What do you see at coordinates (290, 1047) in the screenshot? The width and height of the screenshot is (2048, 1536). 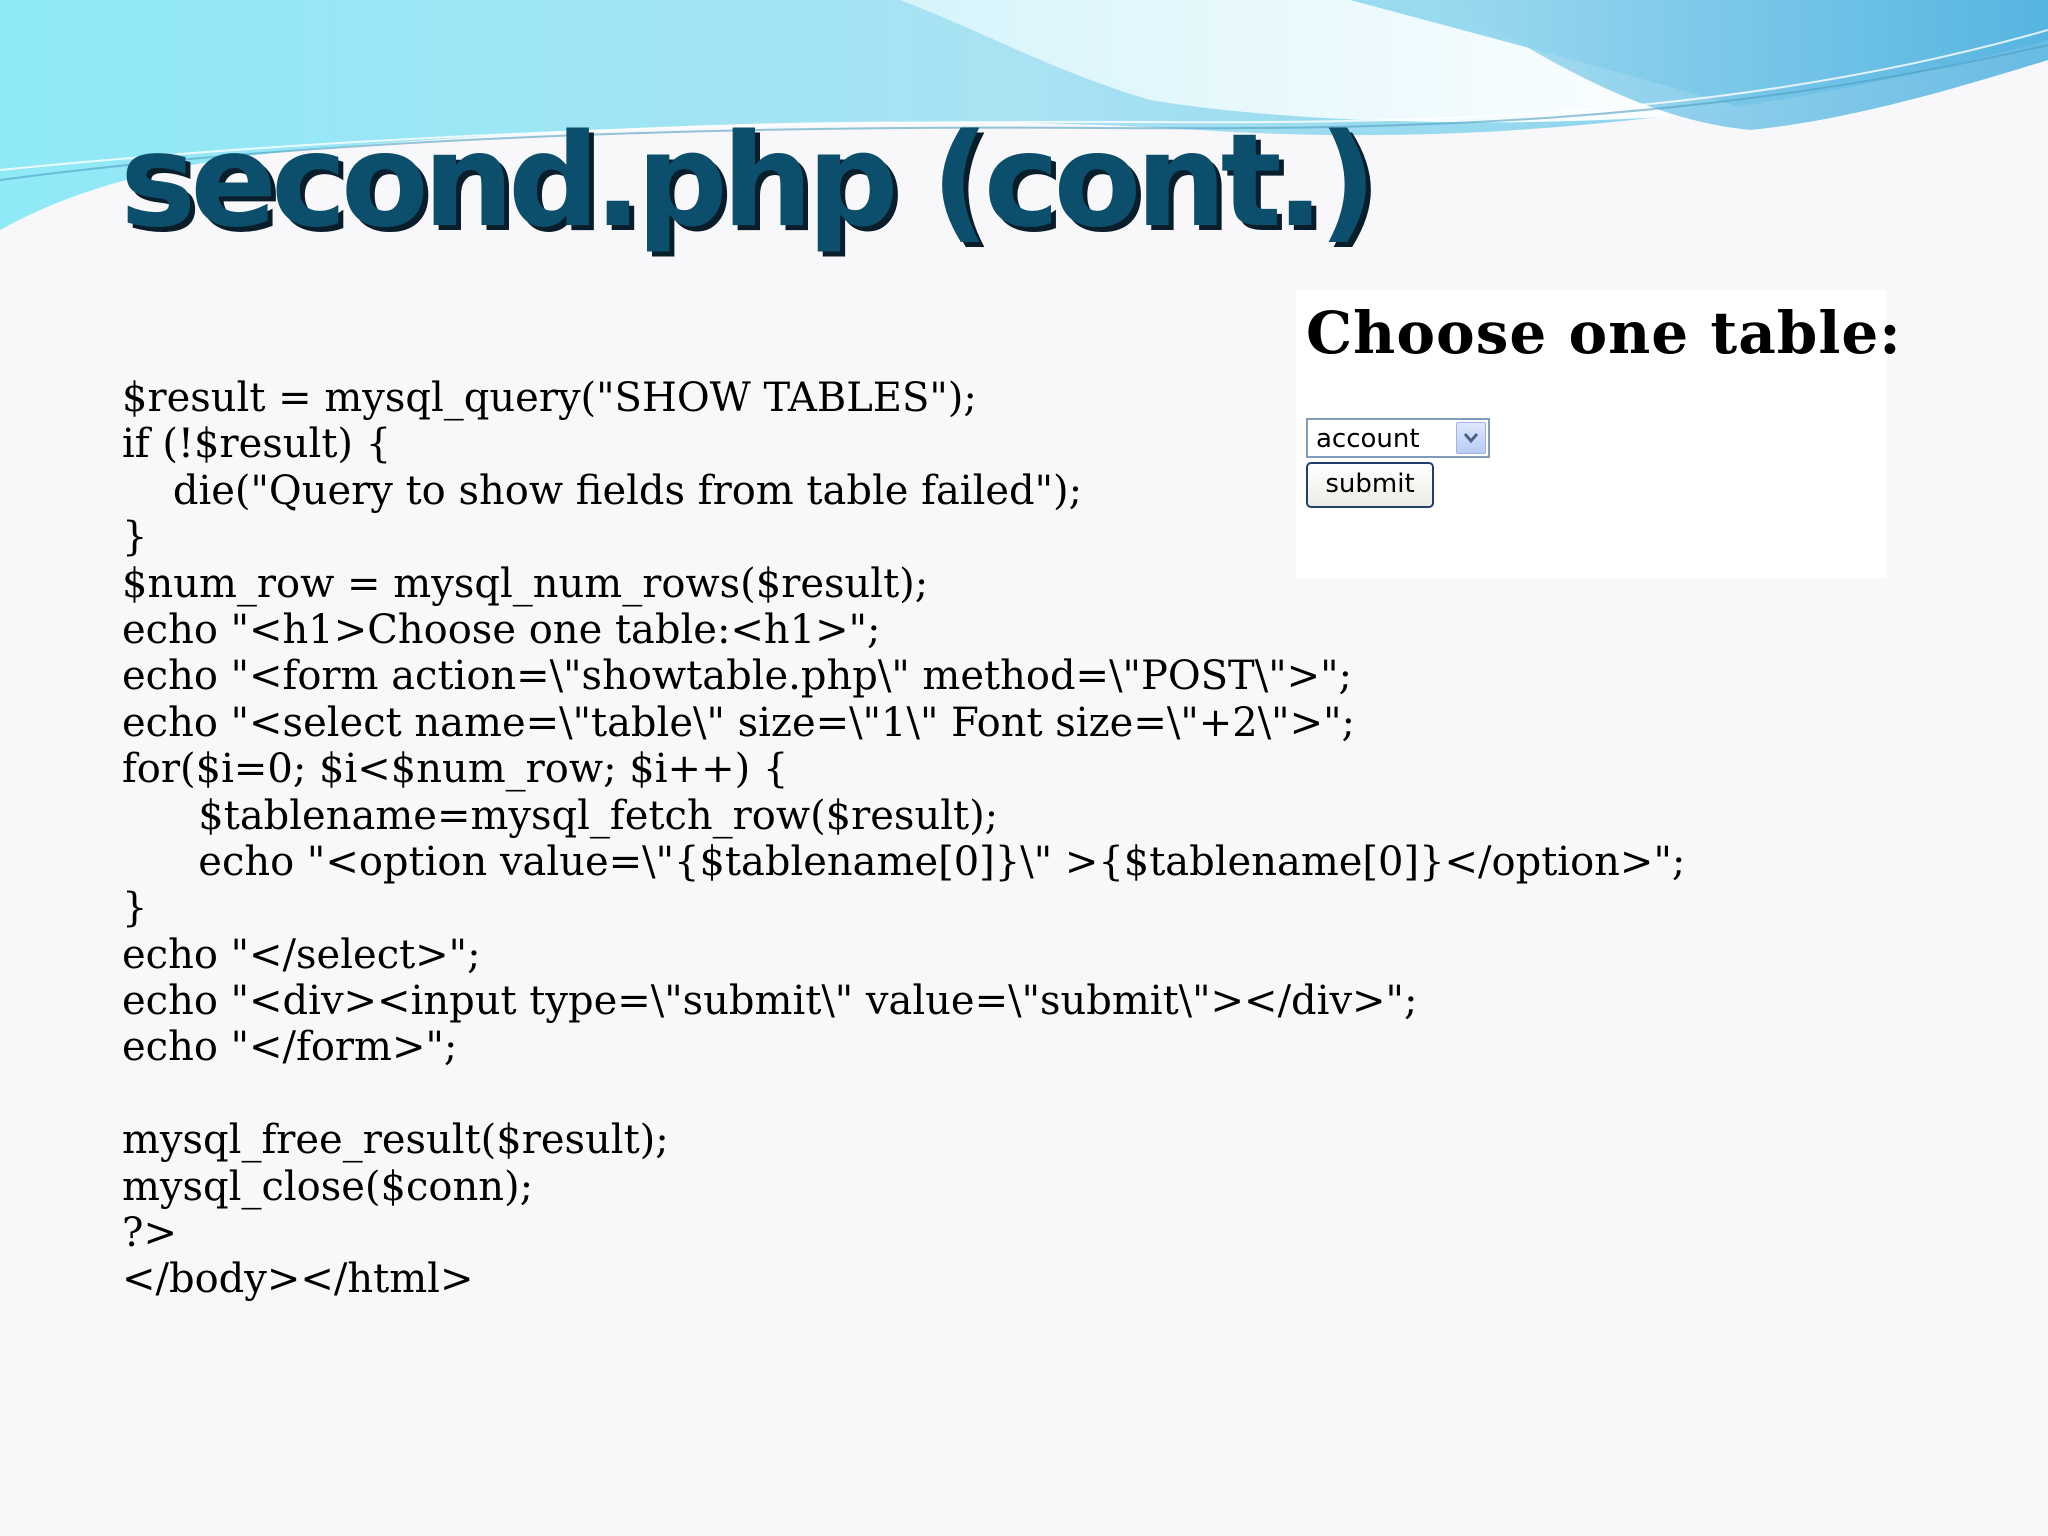 I see `code-line: echo "</form>";` at bounding box center [290, 1047].